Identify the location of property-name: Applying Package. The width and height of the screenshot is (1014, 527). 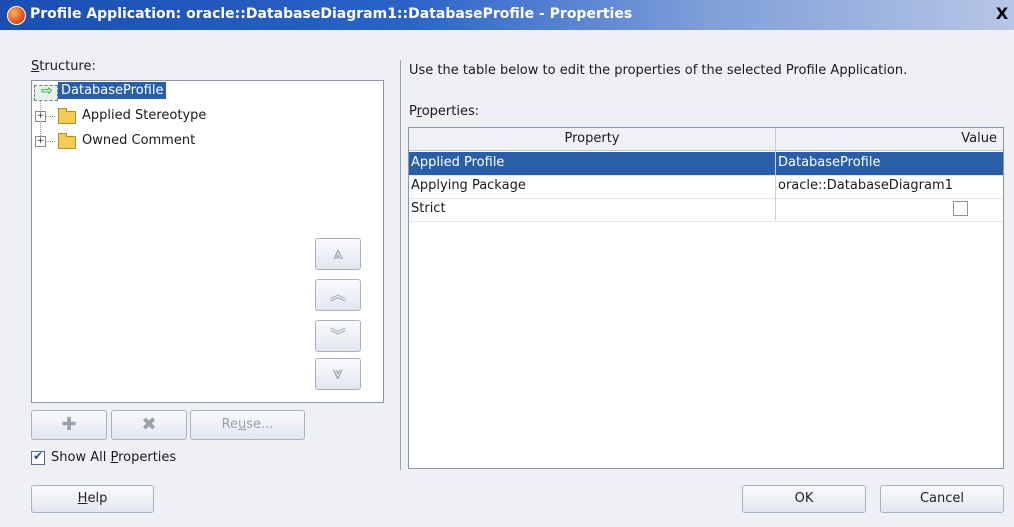
(468, 185).